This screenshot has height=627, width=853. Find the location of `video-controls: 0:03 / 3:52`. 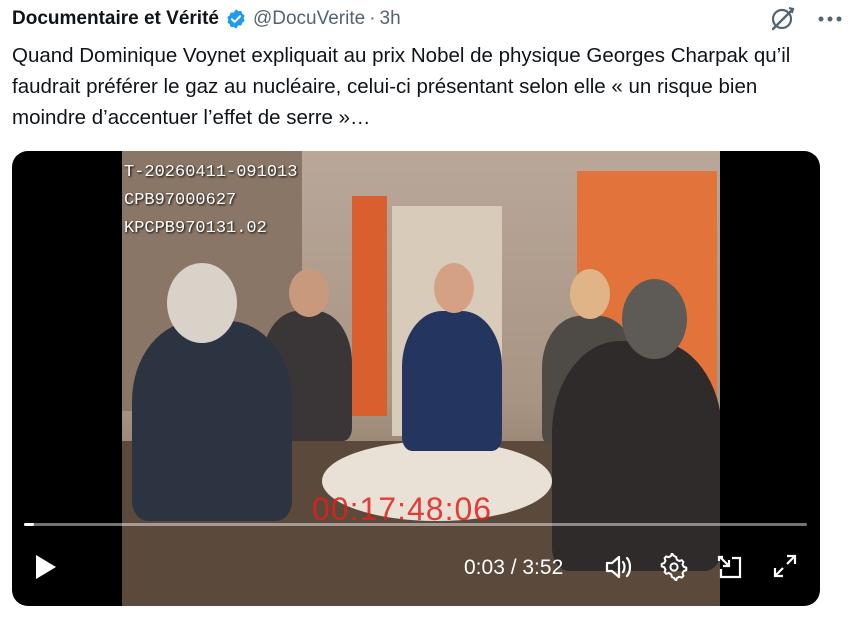

video-controls: 0:03 / 3:52 is located at coordinates (416, 566).